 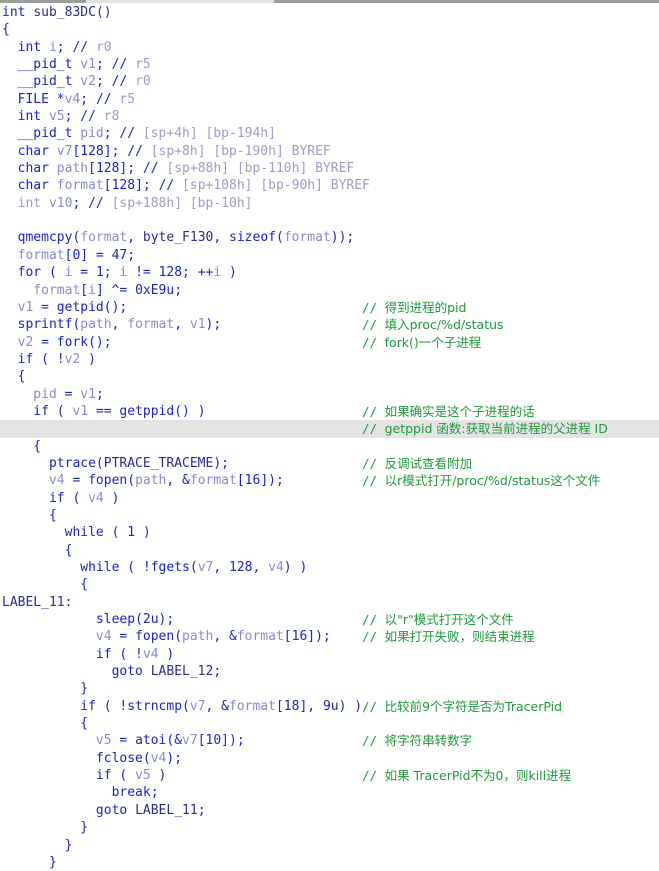 What do you see at coordinates (329, 740) in the screenshot?
I see `code-line: v5 = atoi(&v7[10]); // 将字符串转数字` at bounding box center [329, 740].